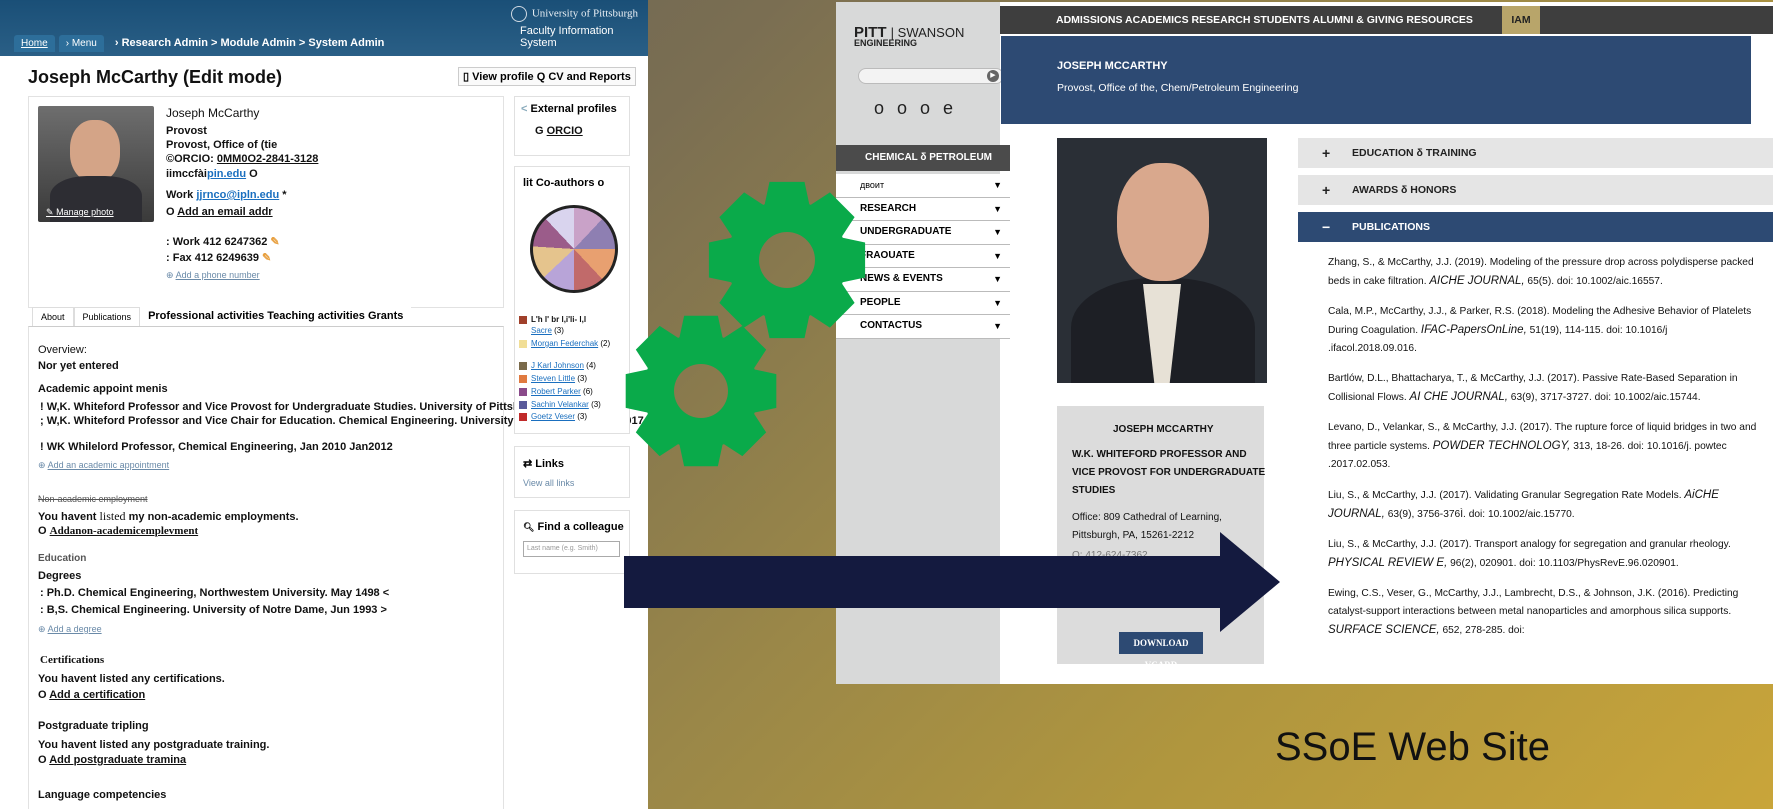 This screenshot has height=809, width=1773. I want to click on co-author-item: J Karl Johnson (4), so click(557, 365).